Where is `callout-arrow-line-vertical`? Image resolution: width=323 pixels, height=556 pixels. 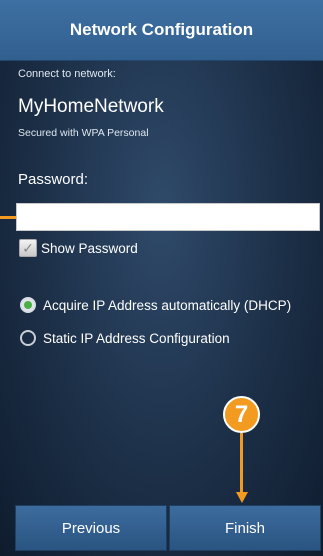
callout-arrow-line-vertical is located at coordinates (241, 463).